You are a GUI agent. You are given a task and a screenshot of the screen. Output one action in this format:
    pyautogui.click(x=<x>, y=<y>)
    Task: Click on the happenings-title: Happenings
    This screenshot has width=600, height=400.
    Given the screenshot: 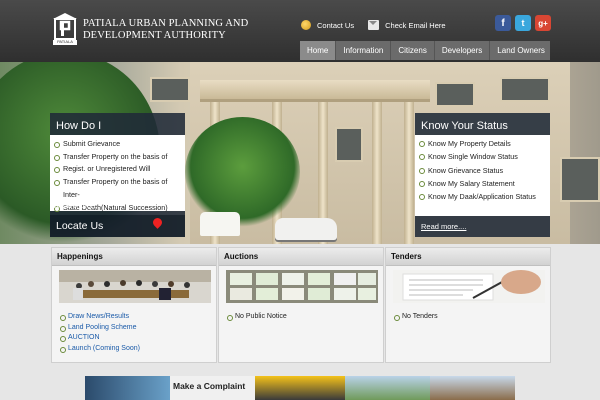 What is the action you would take?
    pyautogui.click(x=134, y=257)
    